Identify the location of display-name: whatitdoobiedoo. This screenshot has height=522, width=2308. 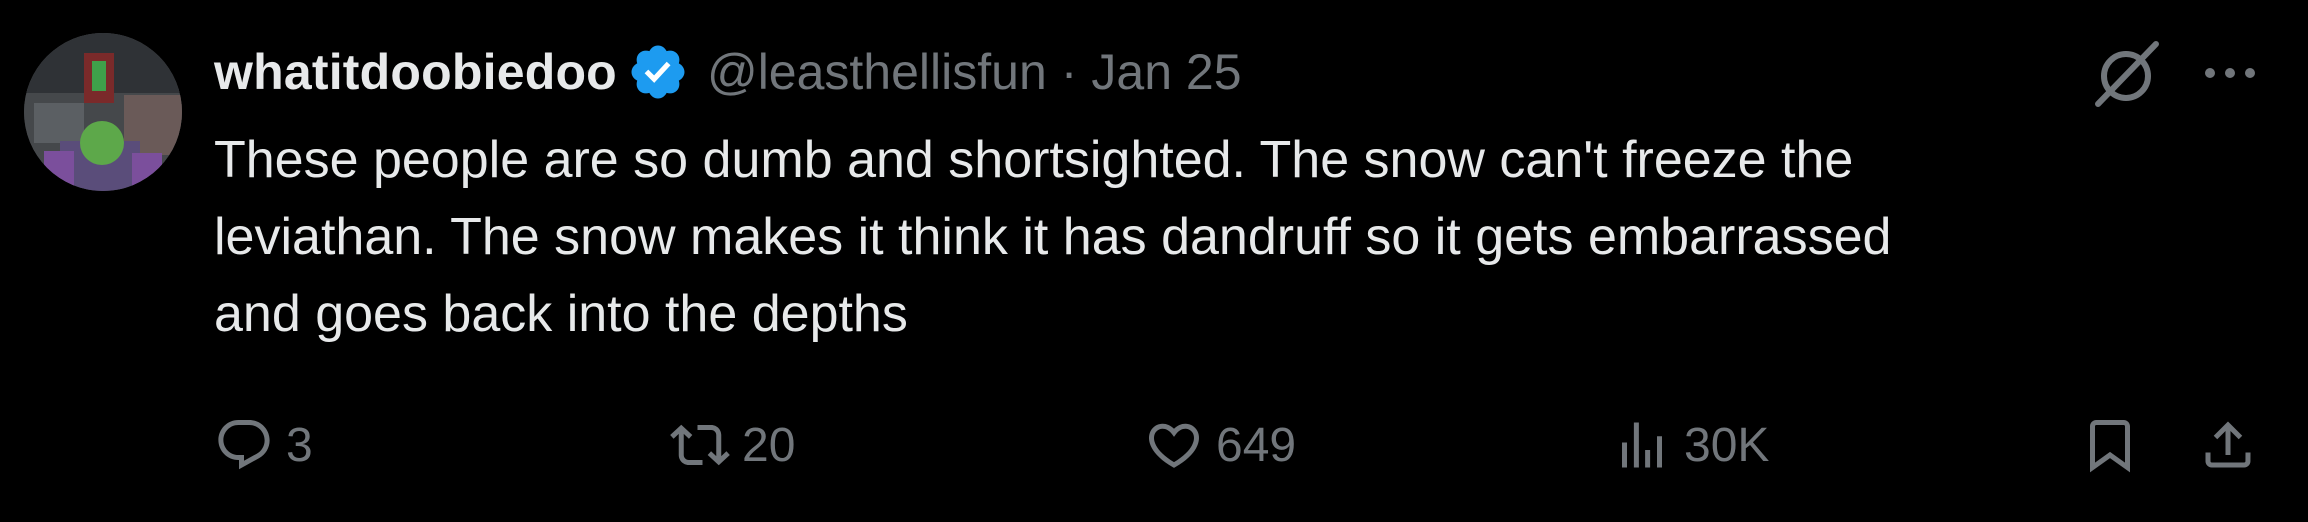
(415, 72).